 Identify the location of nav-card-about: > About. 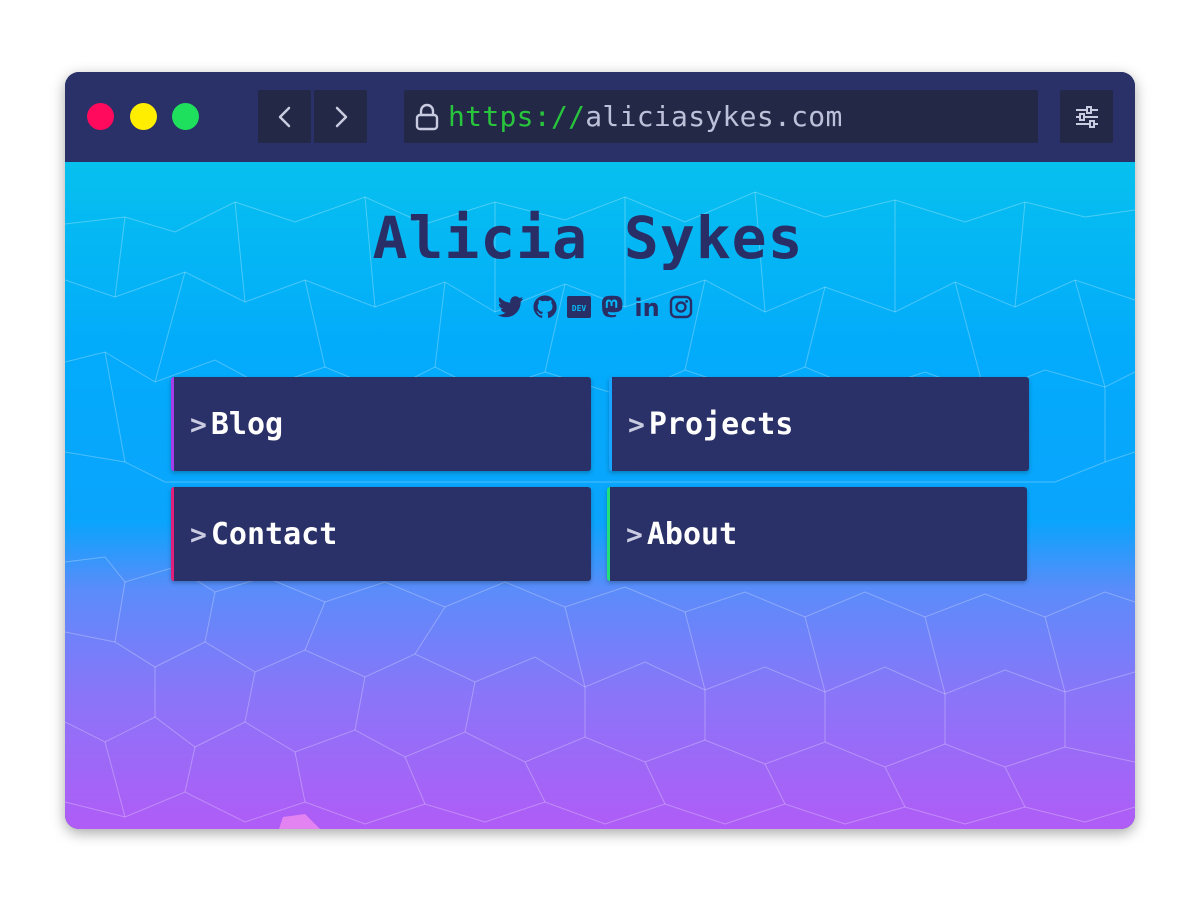
(817, 534).